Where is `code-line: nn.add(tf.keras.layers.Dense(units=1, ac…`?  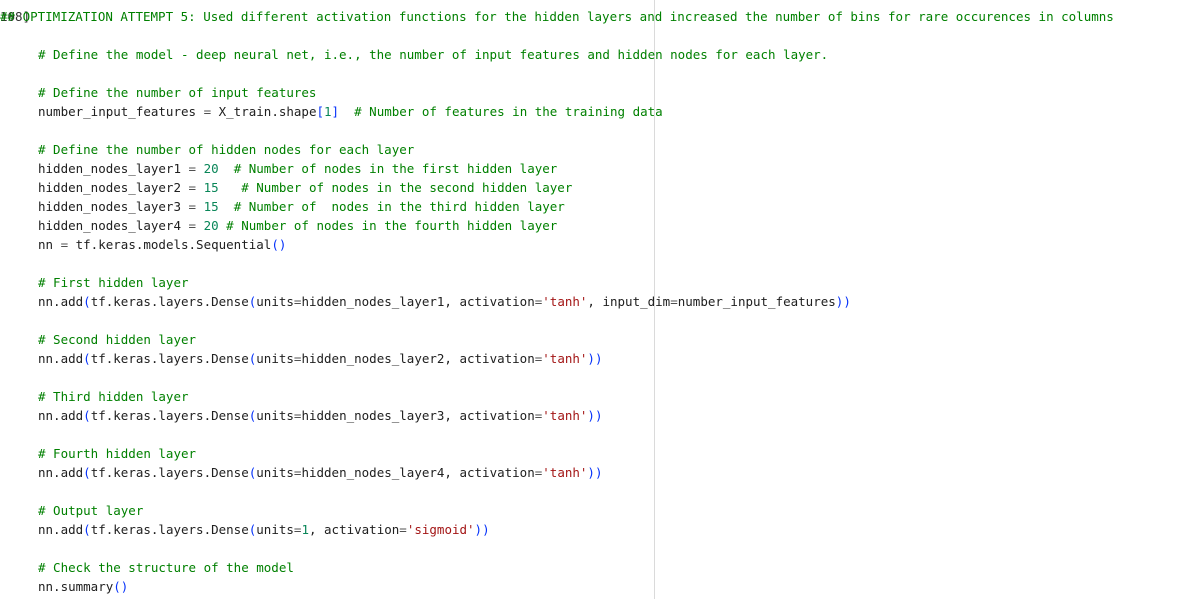
code-line: nn.add(tf.keras.layers.Dense(units=1, ac… is located at coordinates (576, 529).